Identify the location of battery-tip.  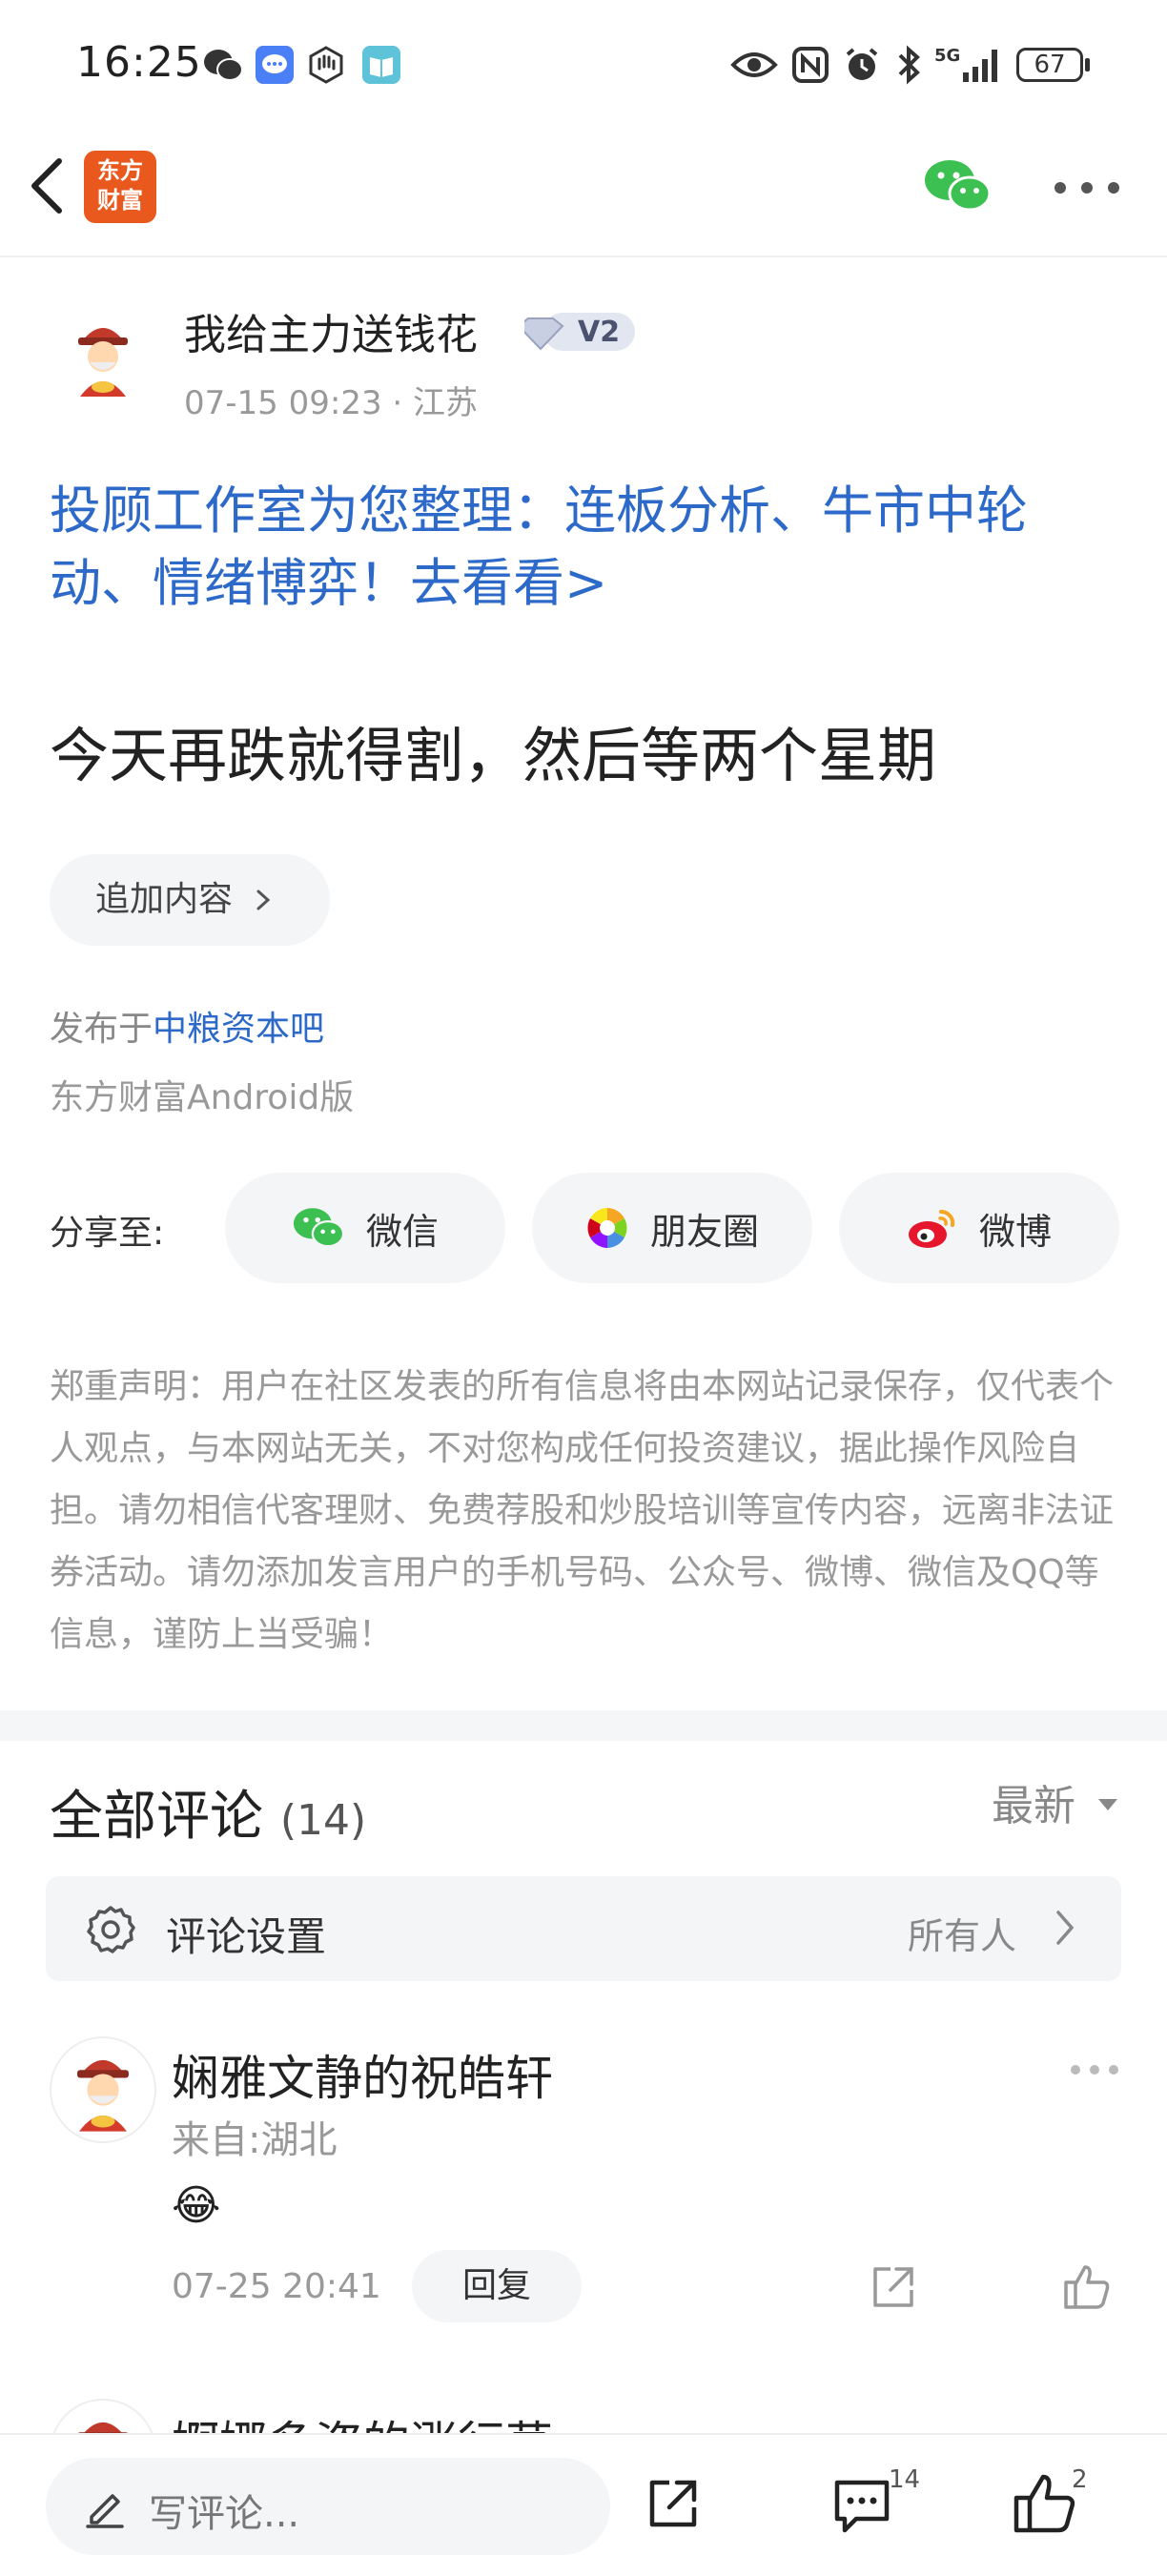
(1087, 65).